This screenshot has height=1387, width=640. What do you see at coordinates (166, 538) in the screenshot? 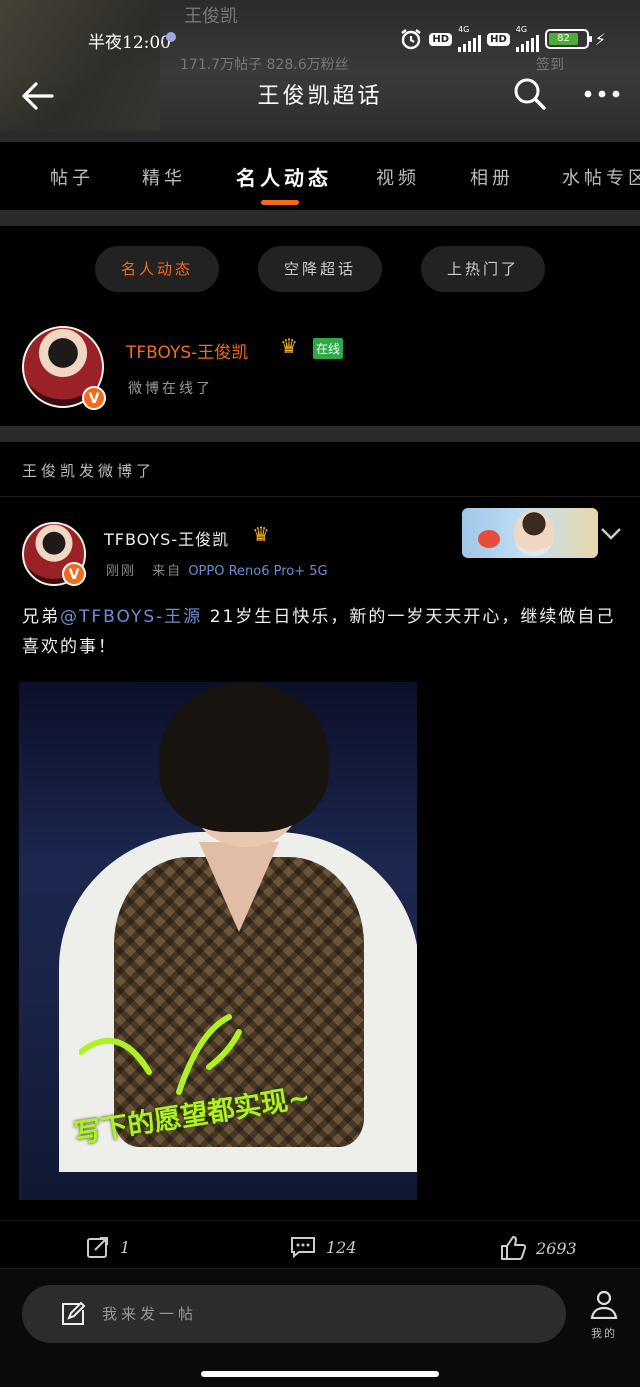
I see `post-author-name: TFBOYS-王俊凯` at bounding box center [166, 538].